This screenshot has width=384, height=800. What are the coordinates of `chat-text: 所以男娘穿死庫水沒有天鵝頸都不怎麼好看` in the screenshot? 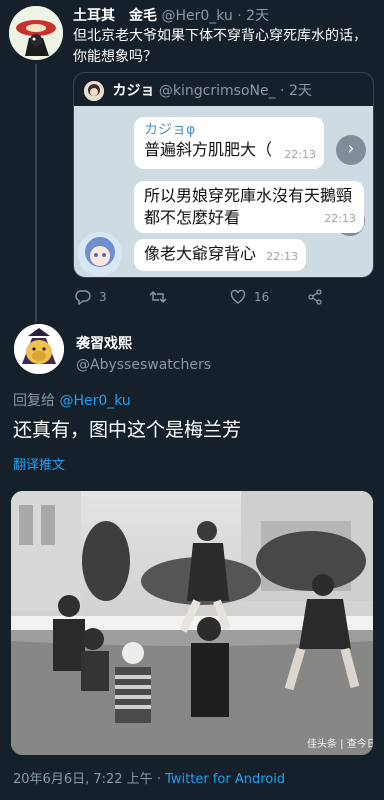 It's located at (248, 206).